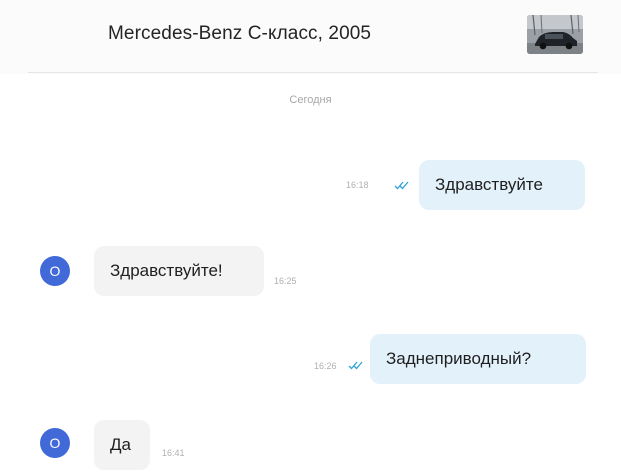  I want to click on message-time: 16:41, so click(173, 453).